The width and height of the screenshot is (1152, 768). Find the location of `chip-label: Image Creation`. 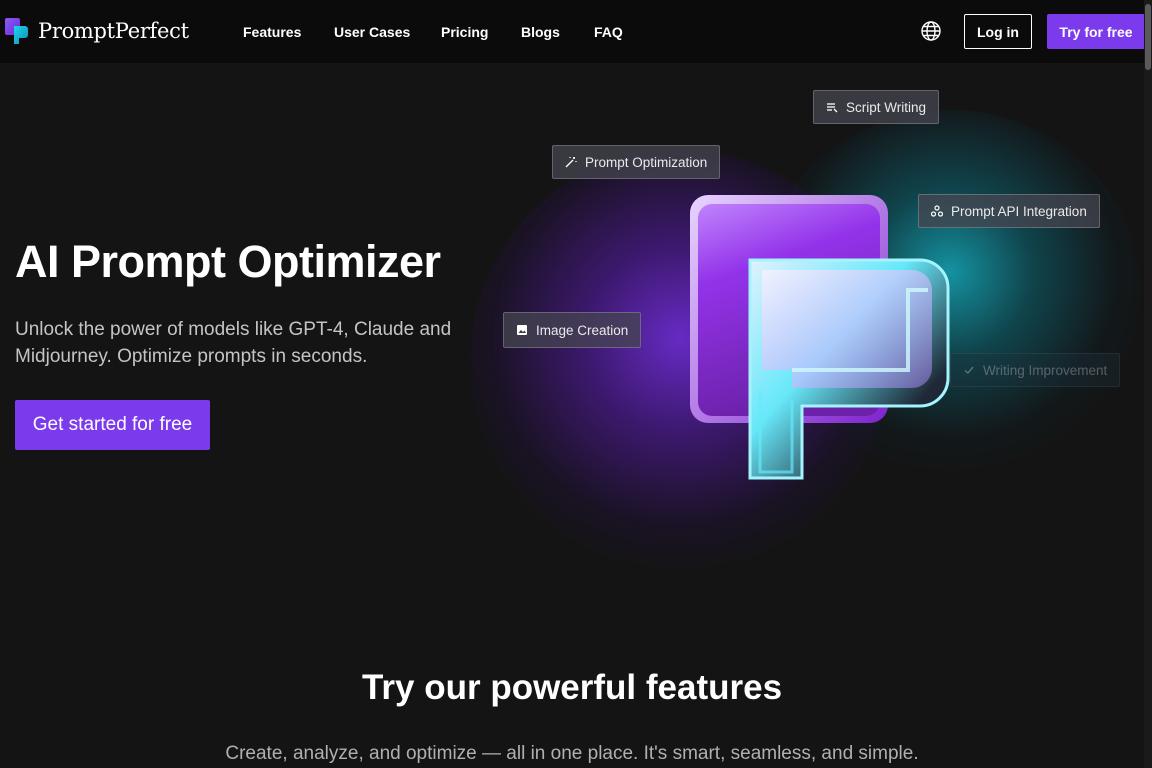

chip-label: Image Creation is located at coordinates (582, 330).